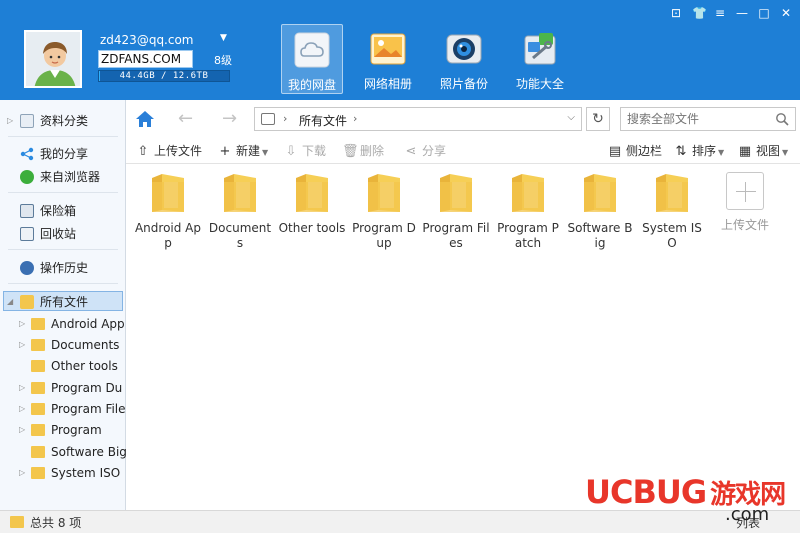 The image size is (800, 533). I want to click on upload-button: ⇧ 上传文件, so click(169, 151).